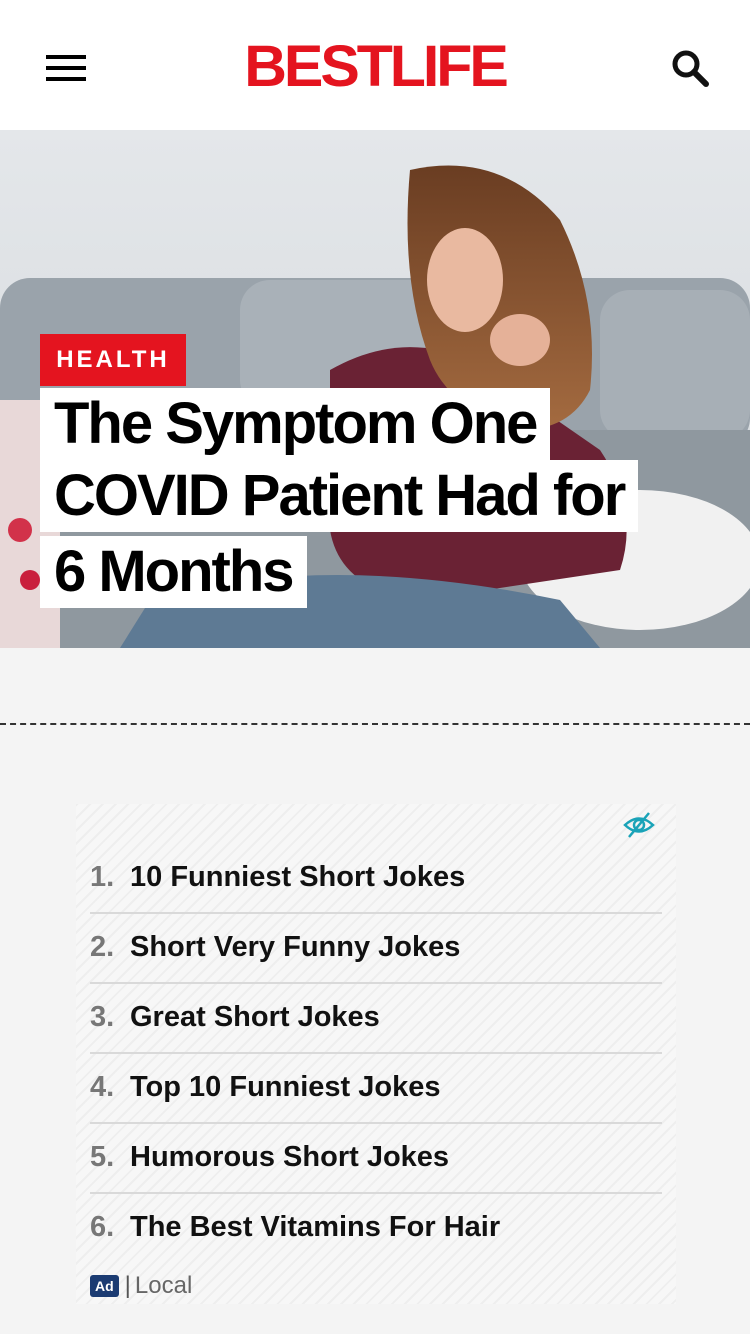 Image resolution: width=750 pixels, height=1334 pixels. Describe the element at coordinates (102, 1157) in the screenshot. I see `ad-link-number: 5.` at that location.